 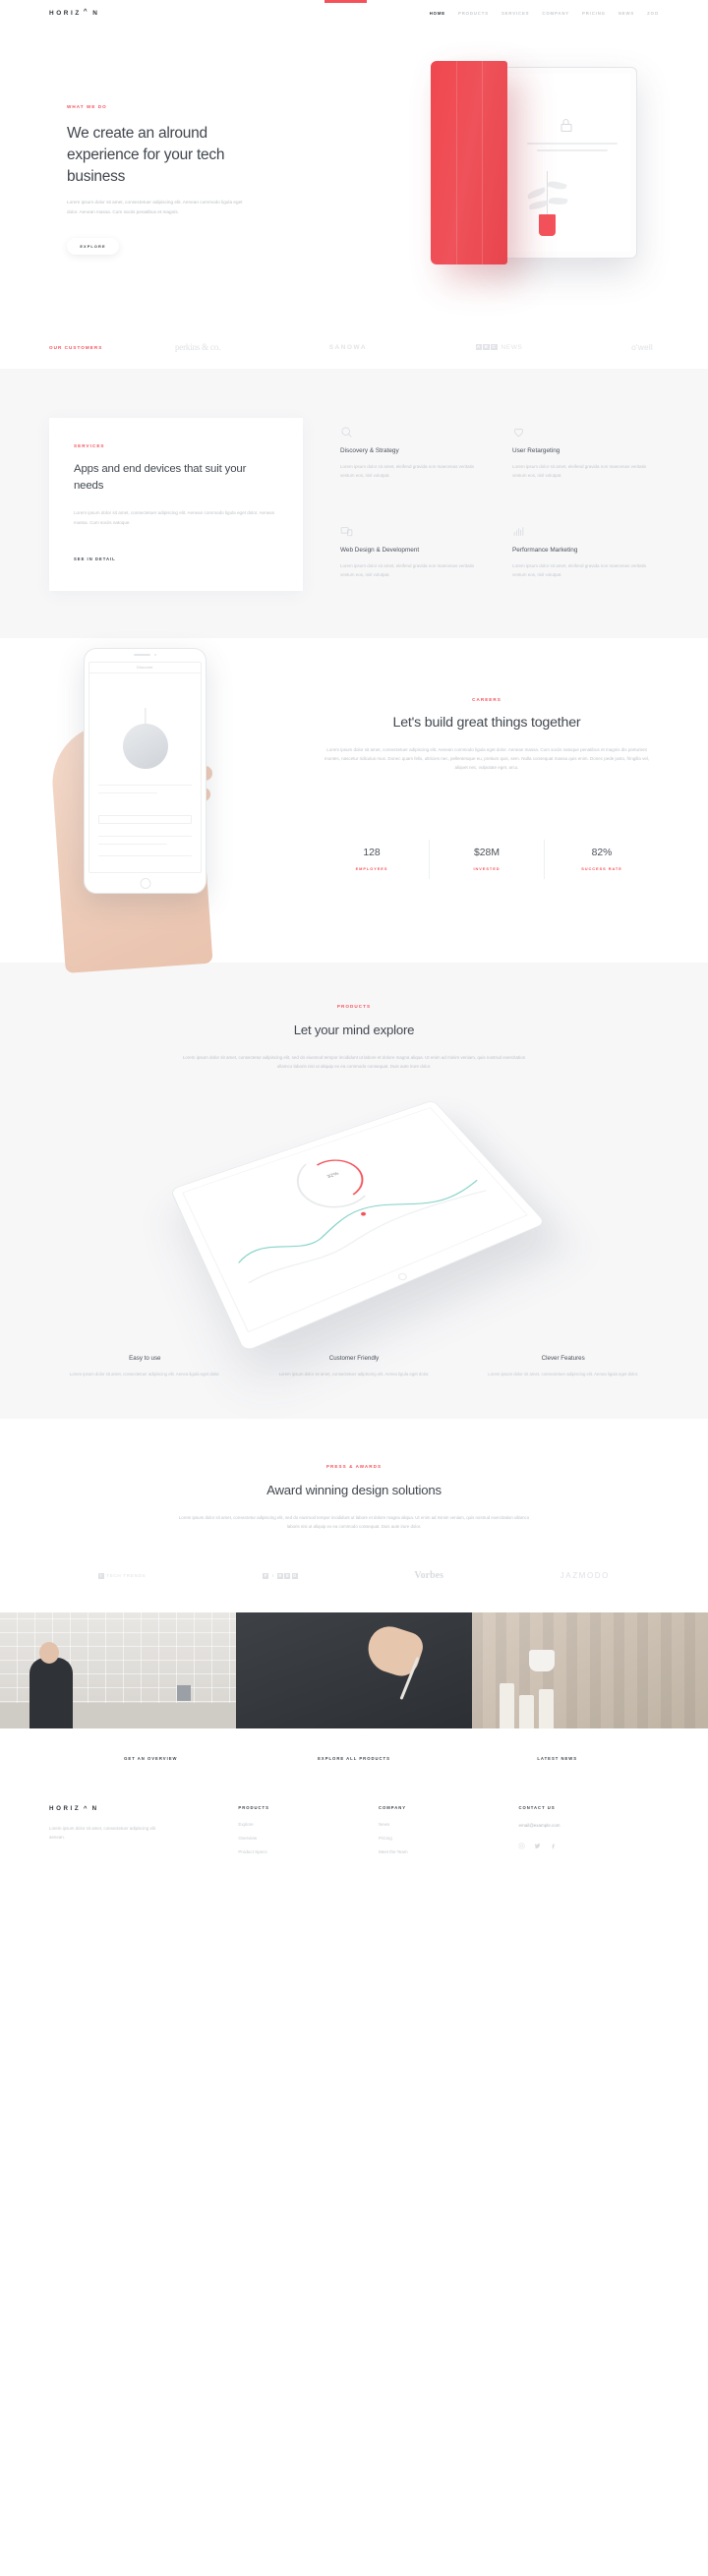 I want to click on nav-item-news: NEWS, so click(x=626, y=13).